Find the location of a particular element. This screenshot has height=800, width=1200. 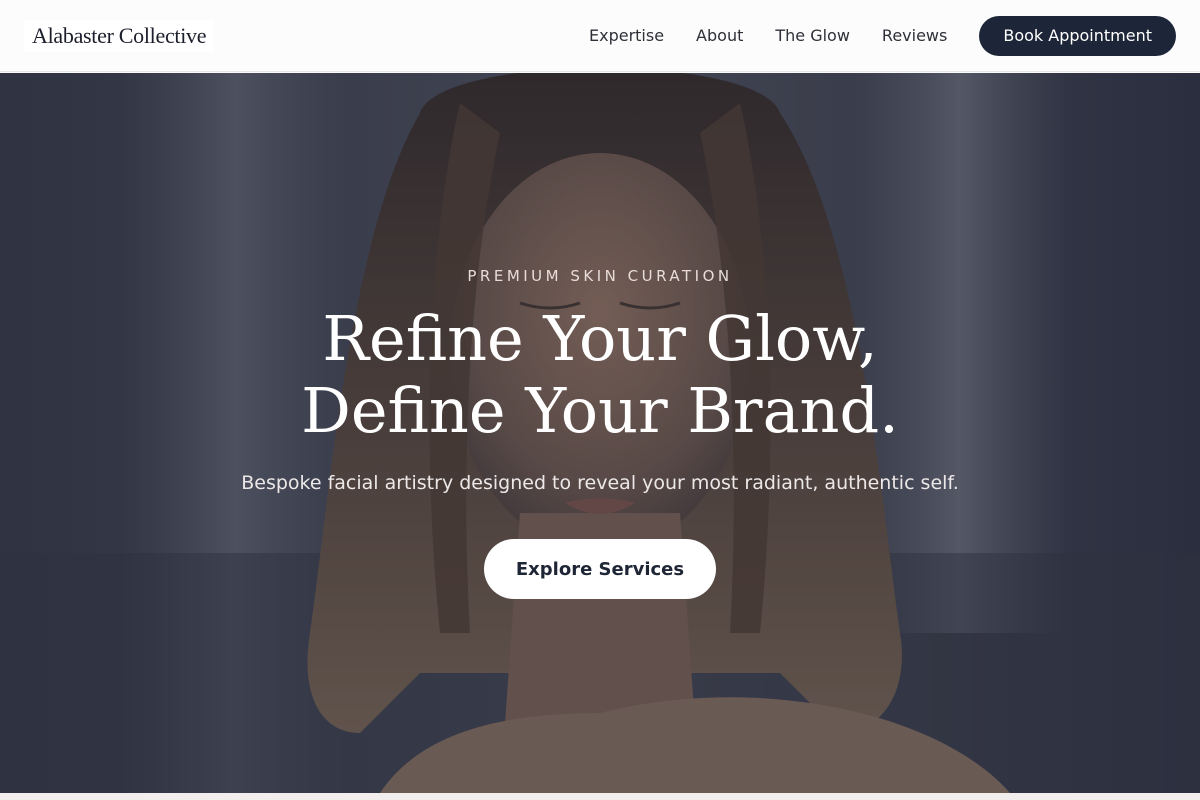

explore-services-button: Explore Services is located at coordinates (600, 569).